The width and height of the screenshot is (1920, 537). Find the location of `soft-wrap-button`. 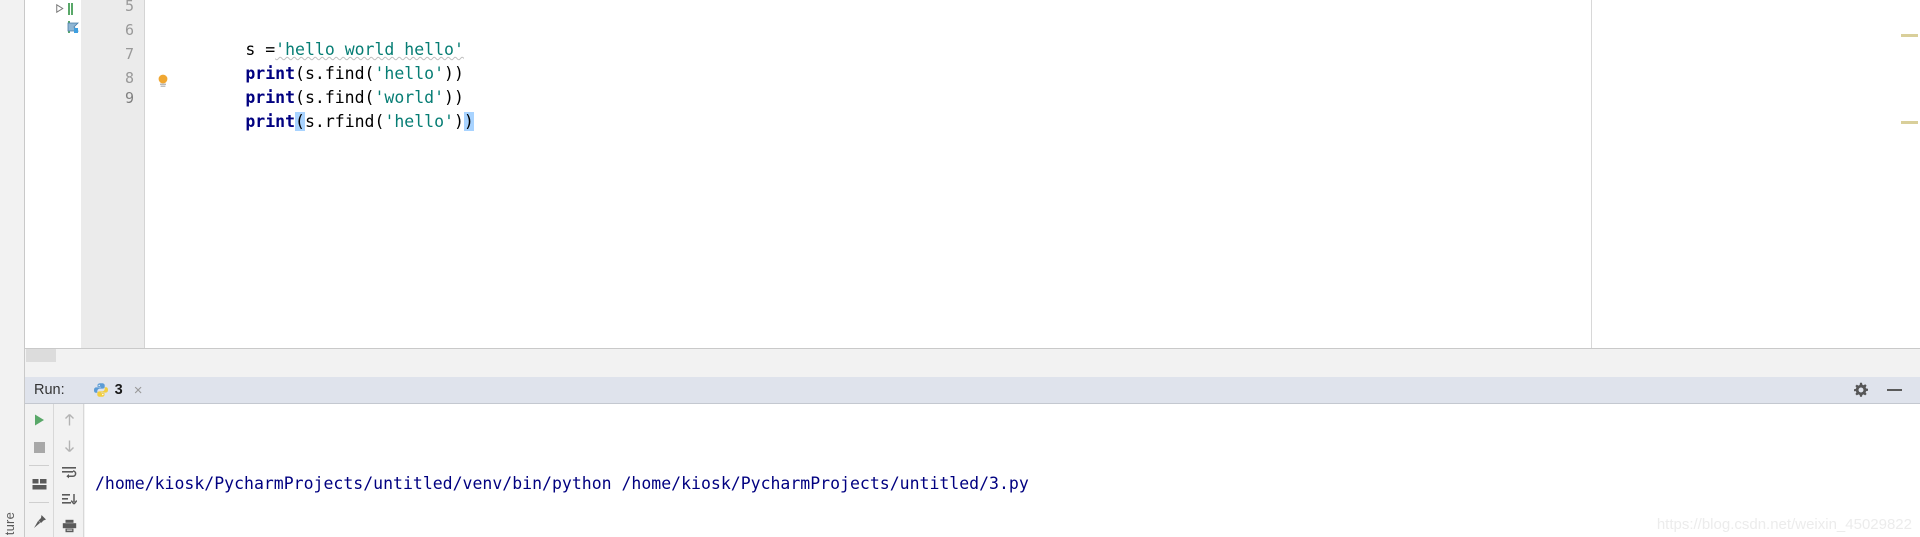

soft-wrap-button is located at coordinates (69, 473).